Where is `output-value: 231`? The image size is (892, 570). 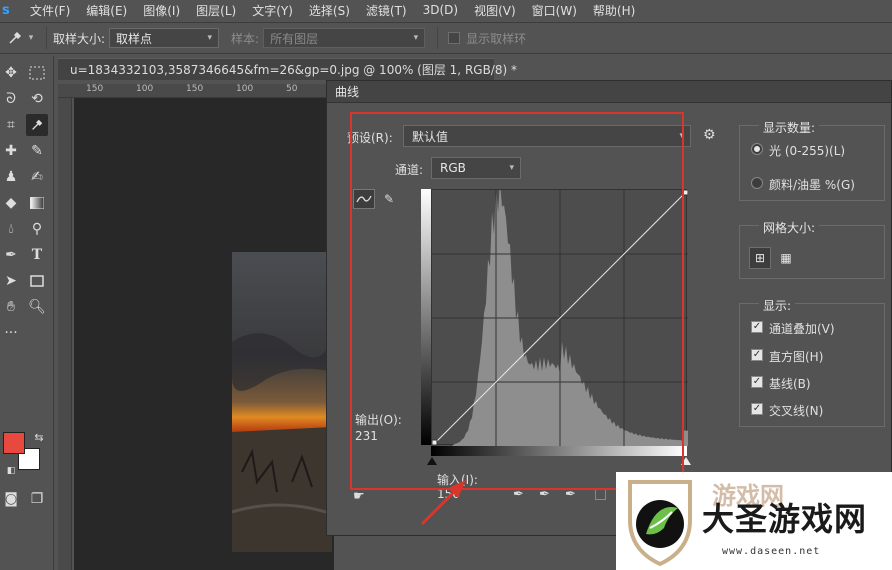 output-value: 231 is located at coordinates (366, 436).